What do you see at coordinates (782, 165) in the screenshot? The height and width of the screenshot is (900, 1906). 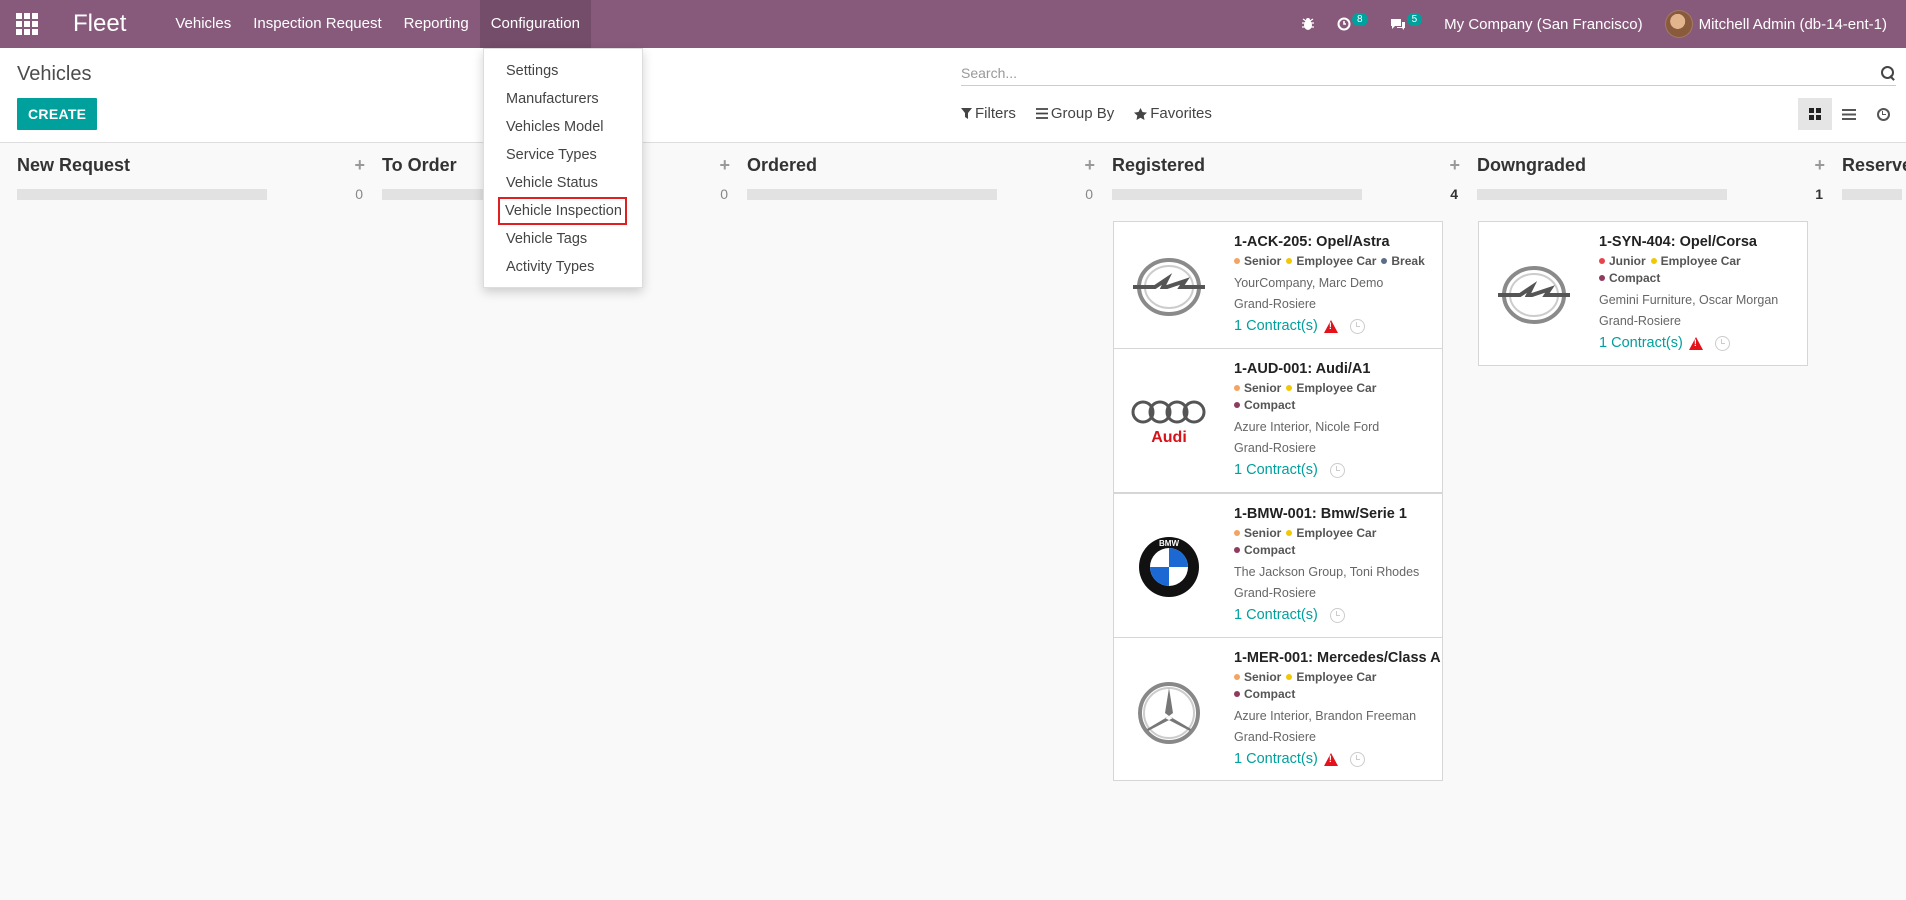 I see `column-title: Ordered` at bounding box center [782, 165].